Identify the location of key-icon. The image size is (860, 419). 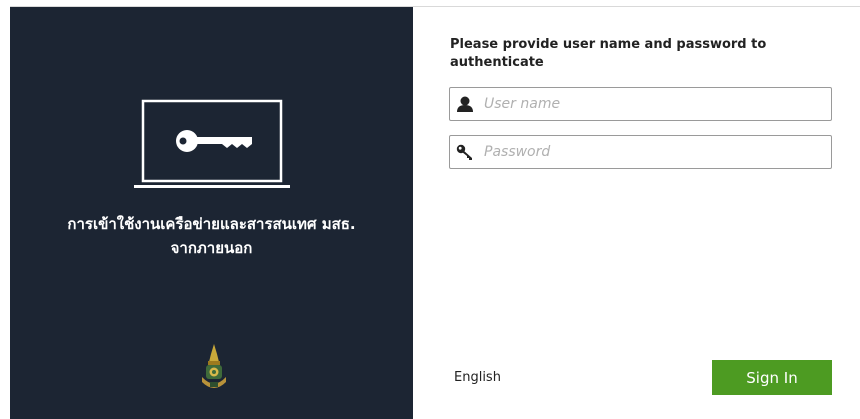
(464, 152).